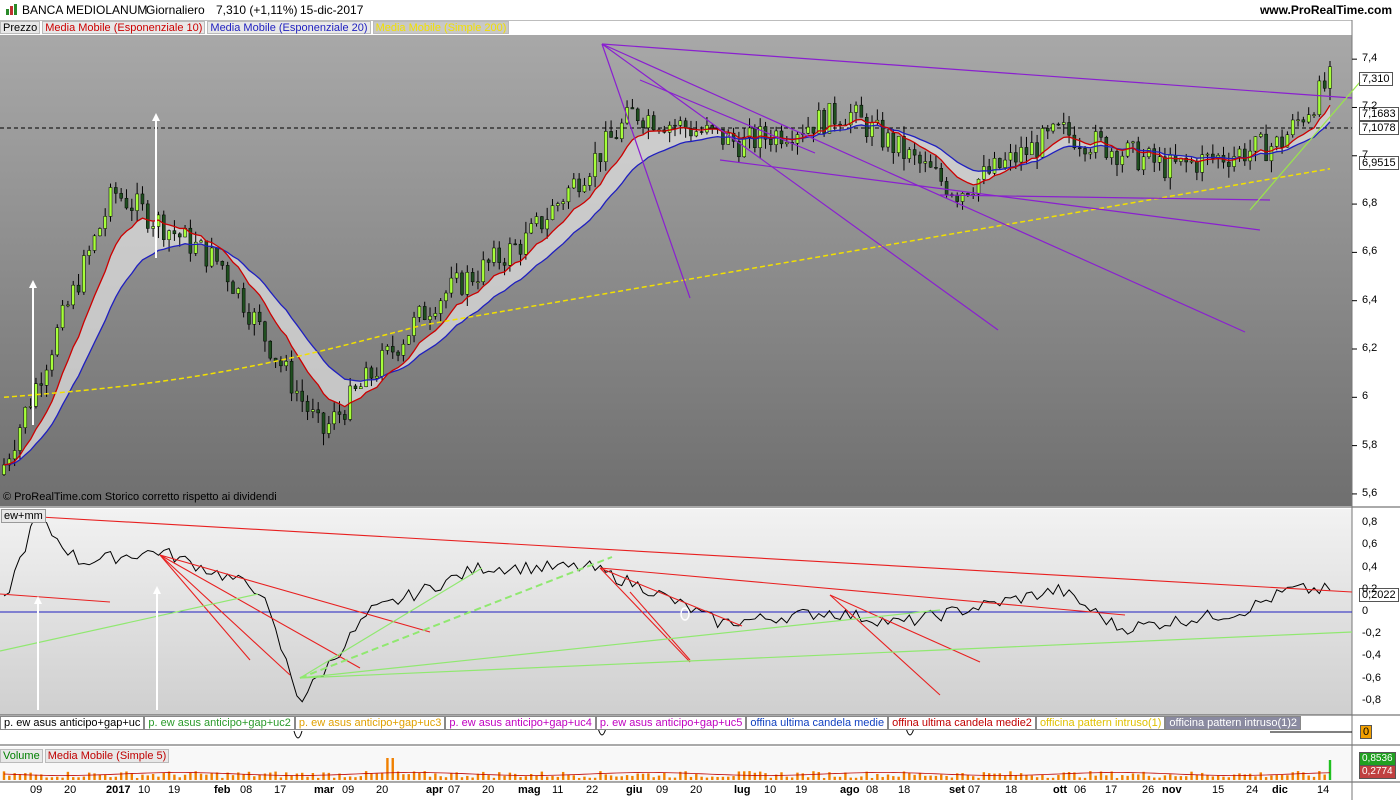 This screenshot has height=800, width=1400. I want to click on x-tick-label: 10, so click(770, 790).